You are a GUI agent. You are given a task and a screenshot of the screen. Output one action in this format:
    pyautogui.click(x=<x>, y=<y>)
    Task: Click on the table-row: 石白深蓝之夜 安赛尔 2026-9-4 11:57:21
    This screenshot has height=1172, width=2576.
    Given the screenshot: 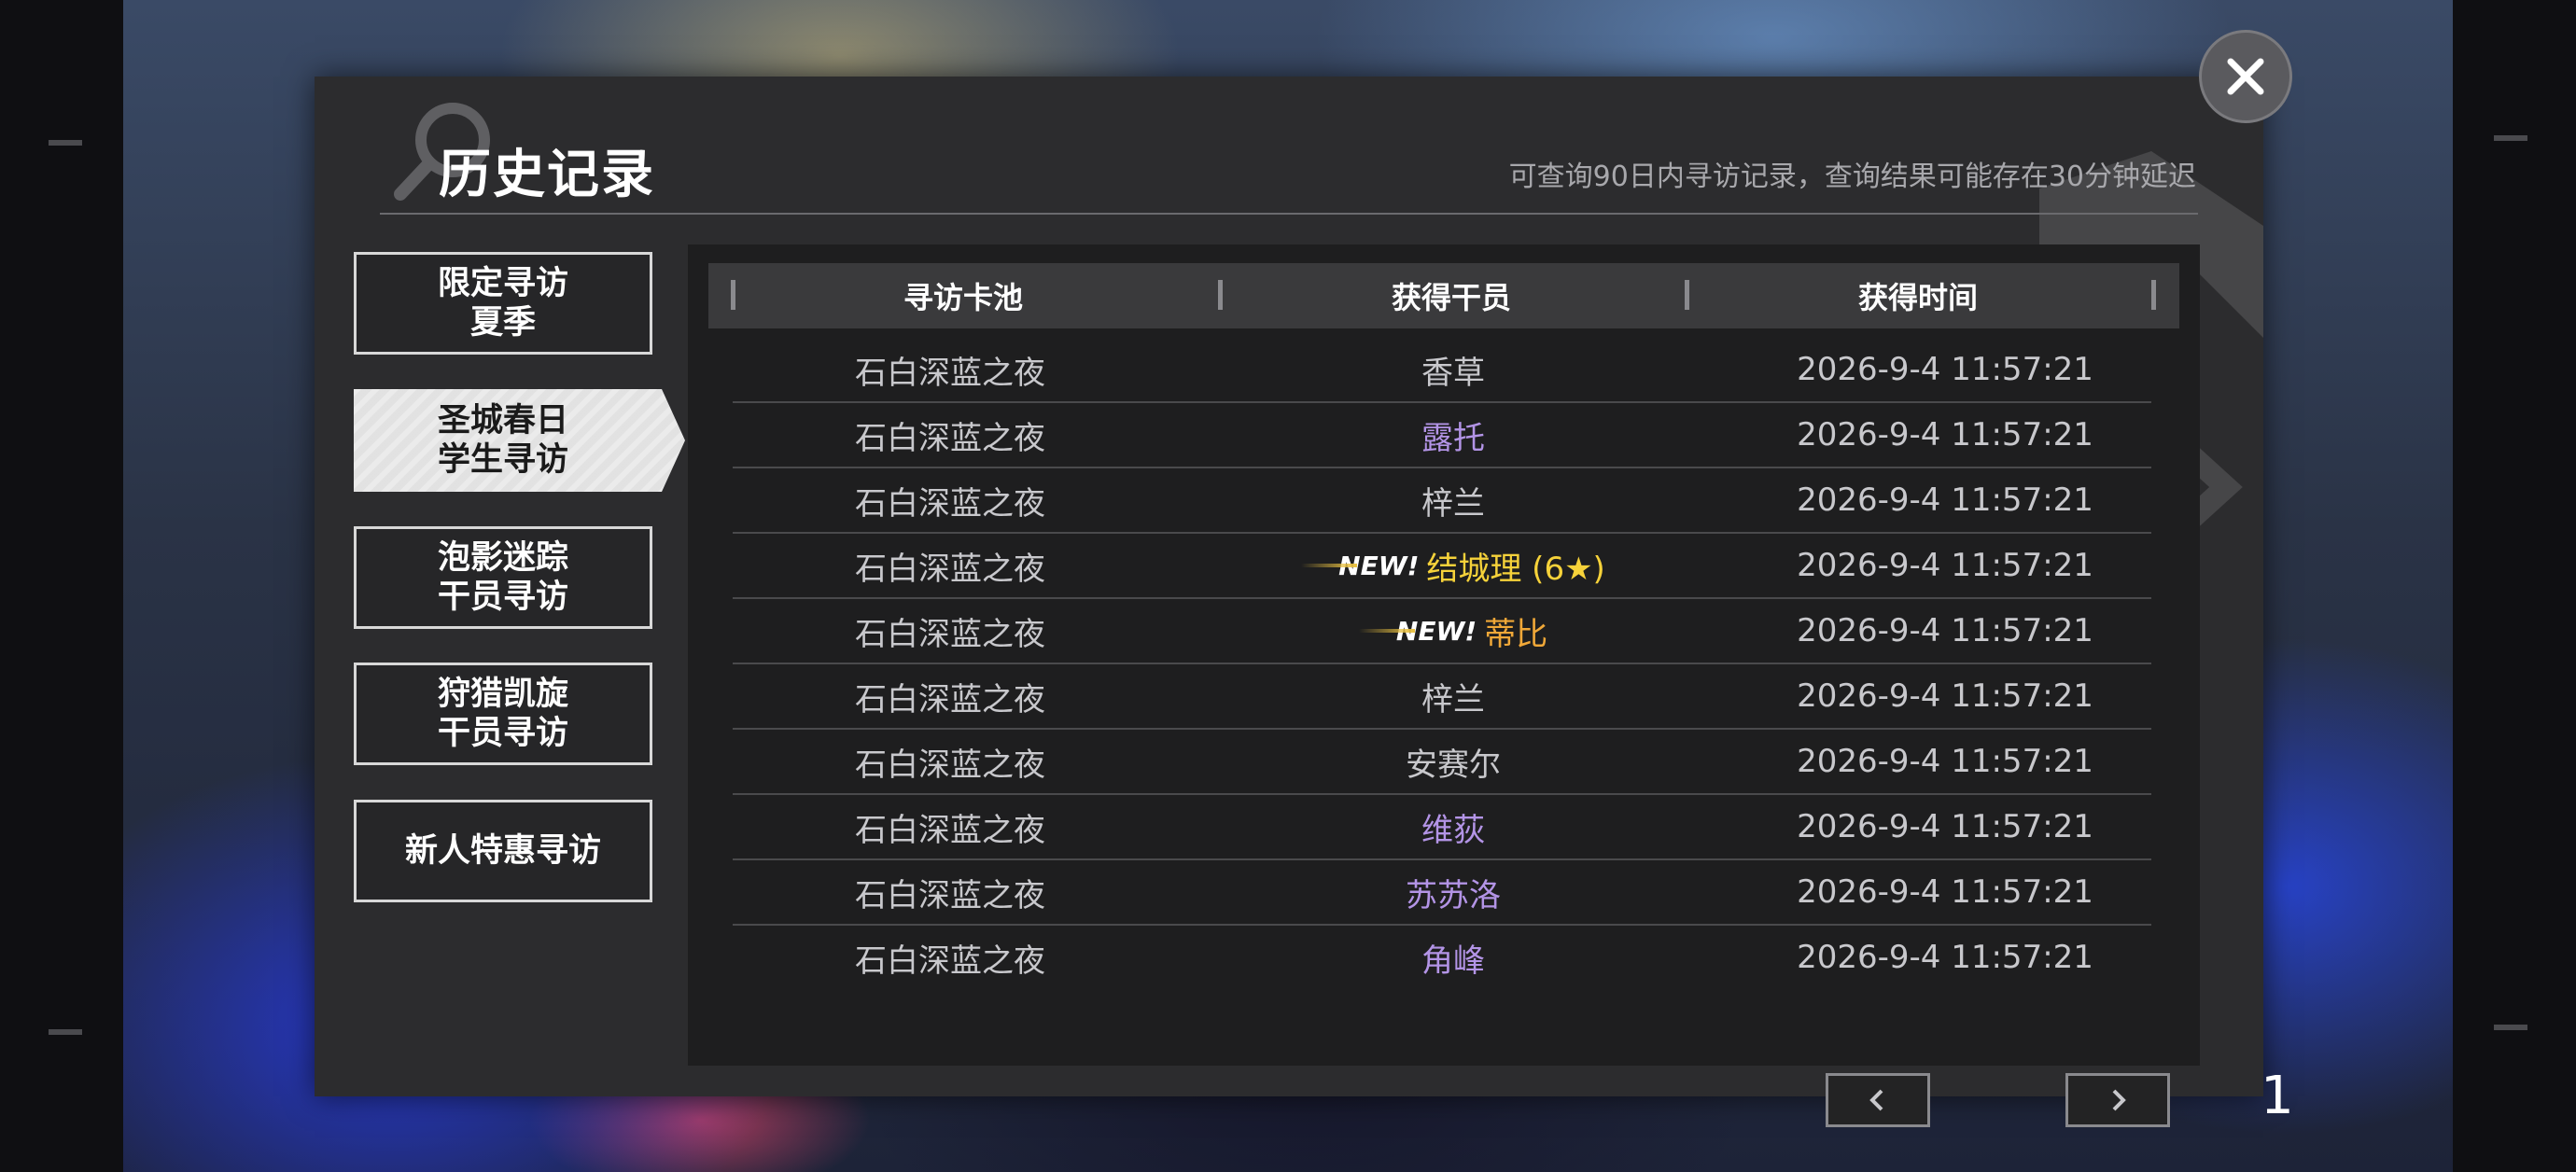 What is the action you would take?
    pyautogui.click(x=1442, y=762)
    